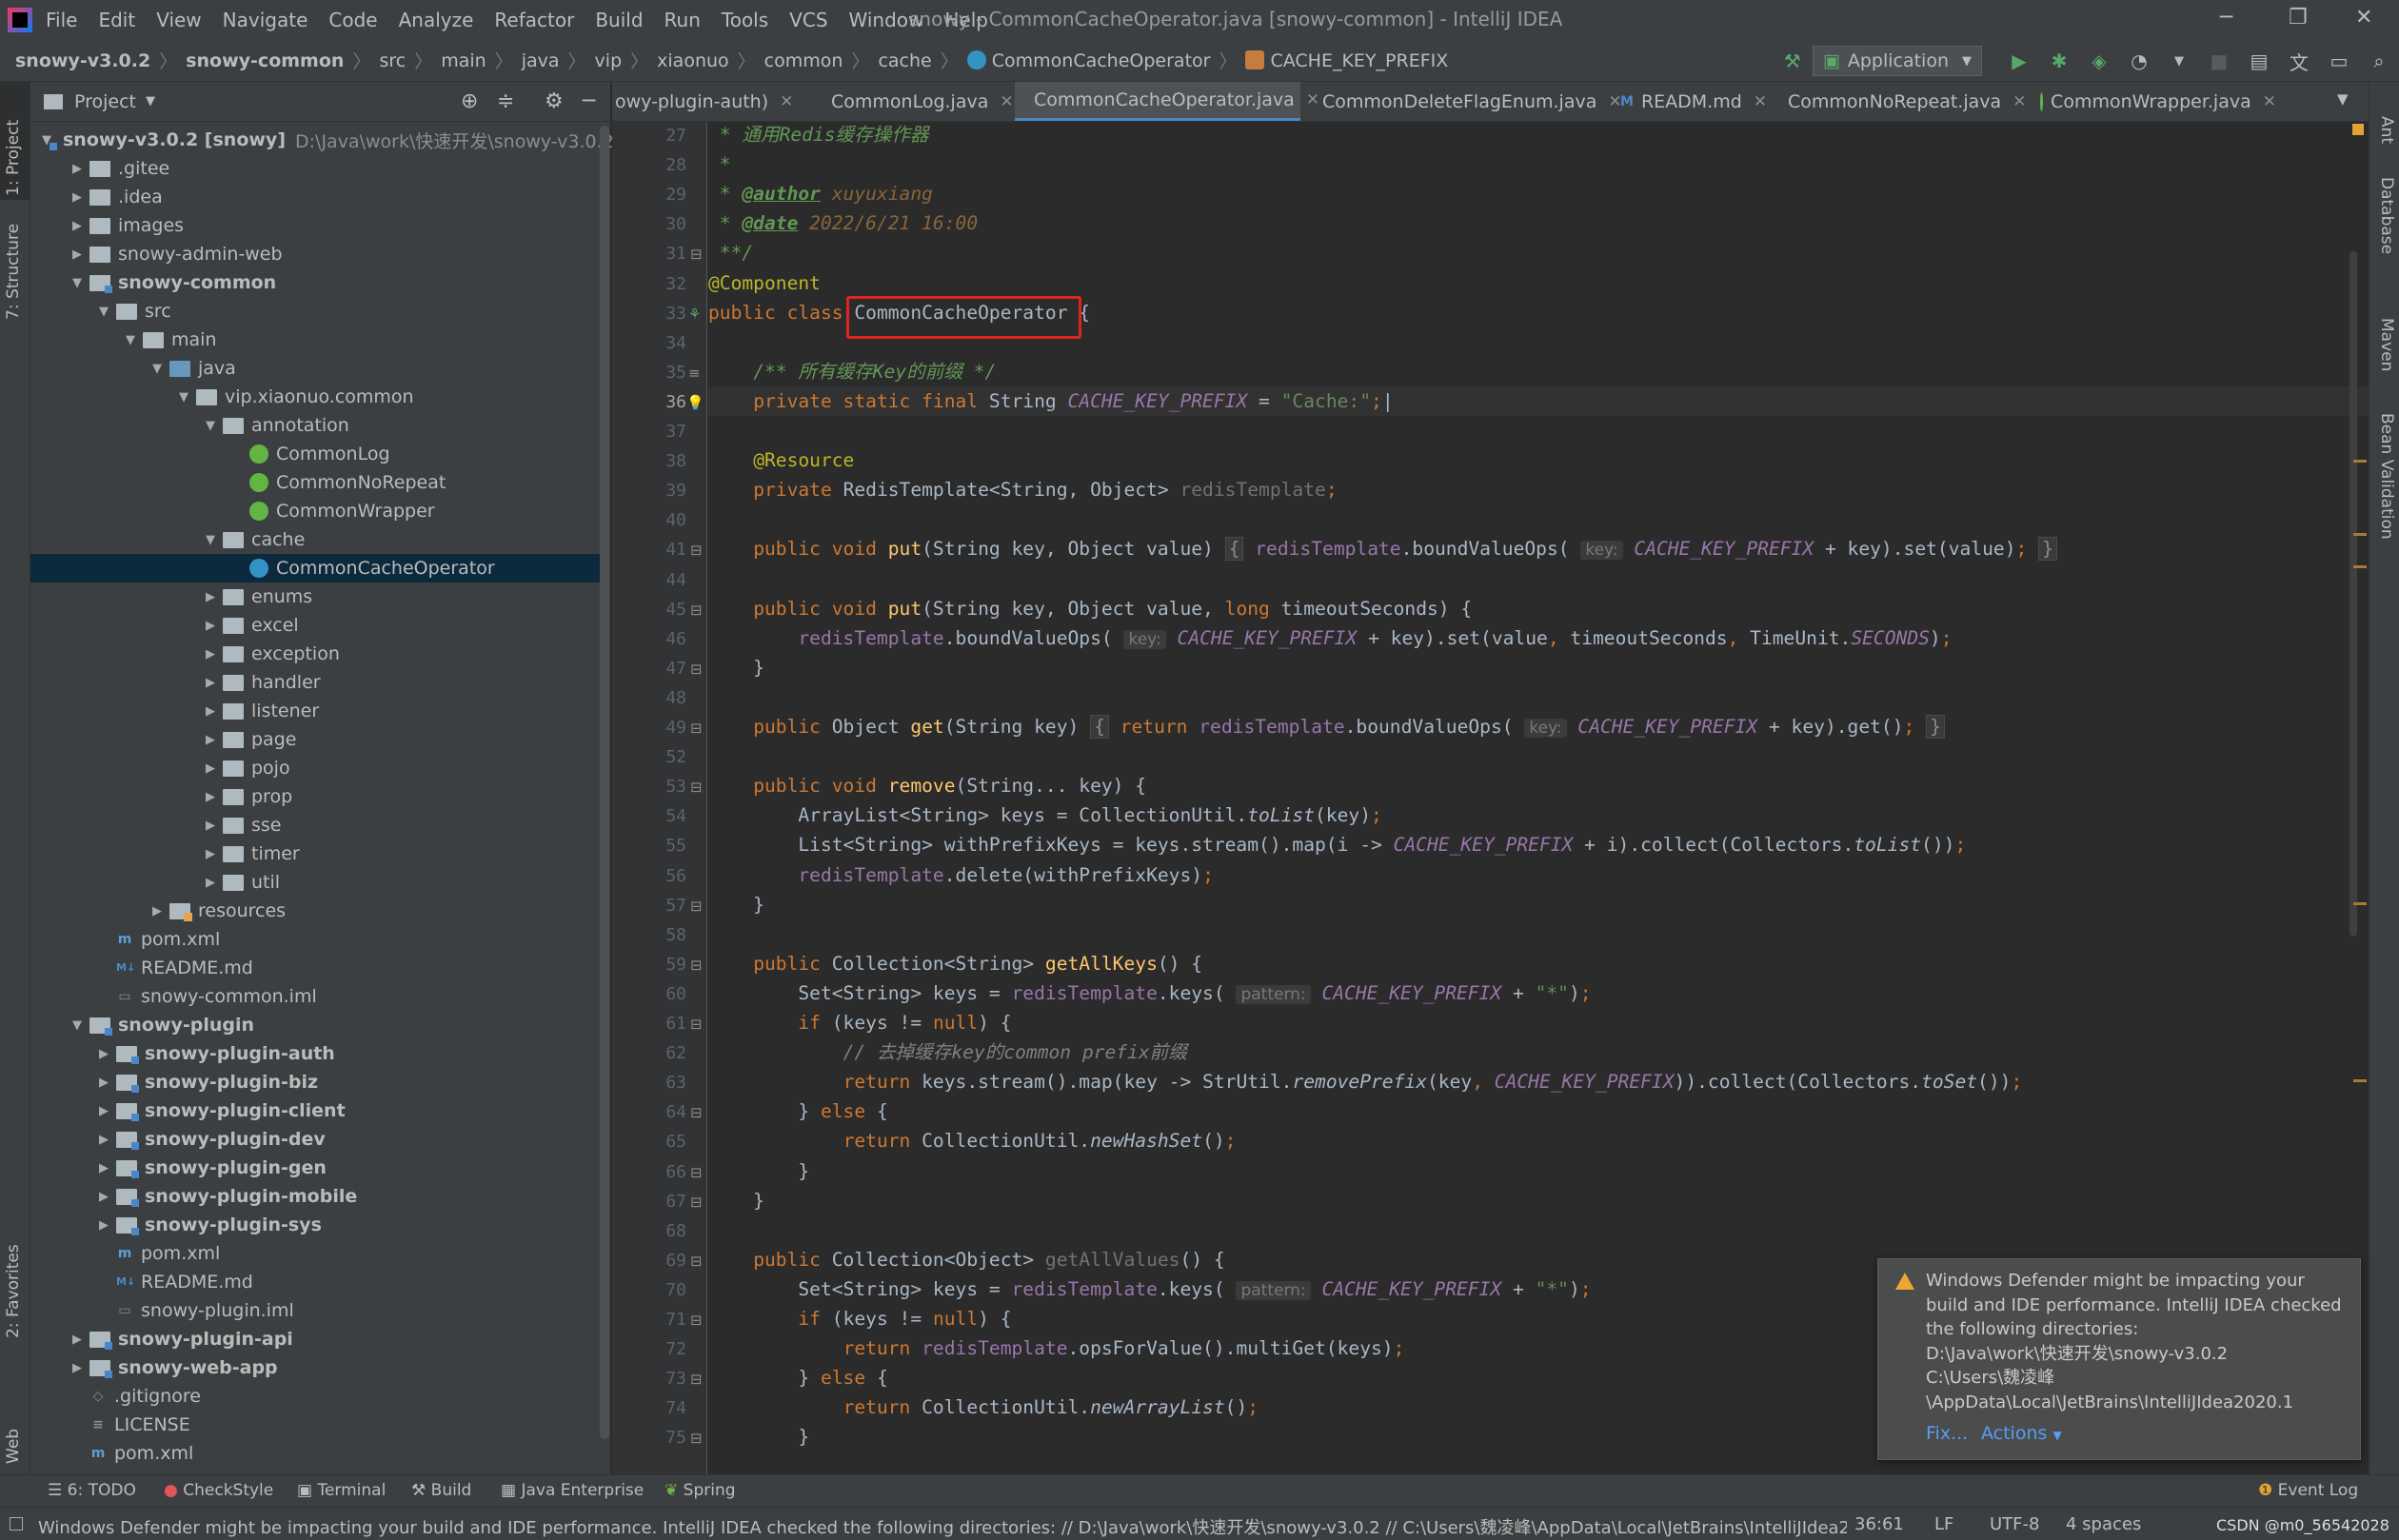 The width and height of the screenshot is (2399, 1540). I want to click on breadcrumb-item: CACHE_KEY_PREFIX, so click(1346, 60).